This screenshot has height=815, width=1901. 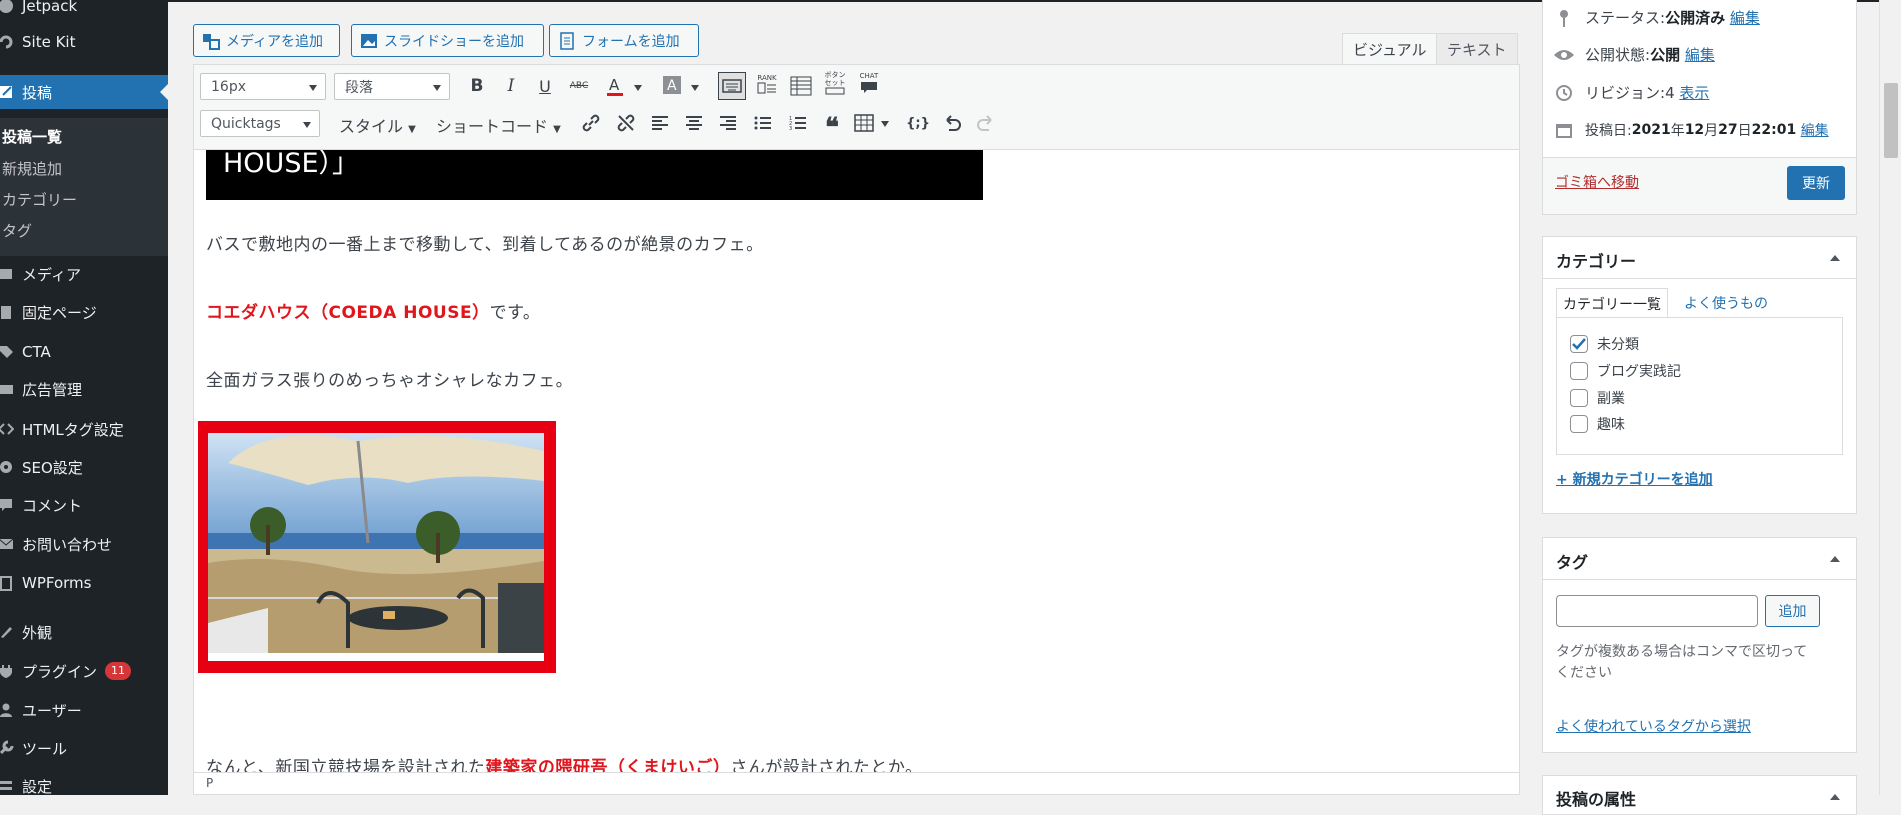 I want to click on numbered-list-button: 123, so click(x=798, y=123).